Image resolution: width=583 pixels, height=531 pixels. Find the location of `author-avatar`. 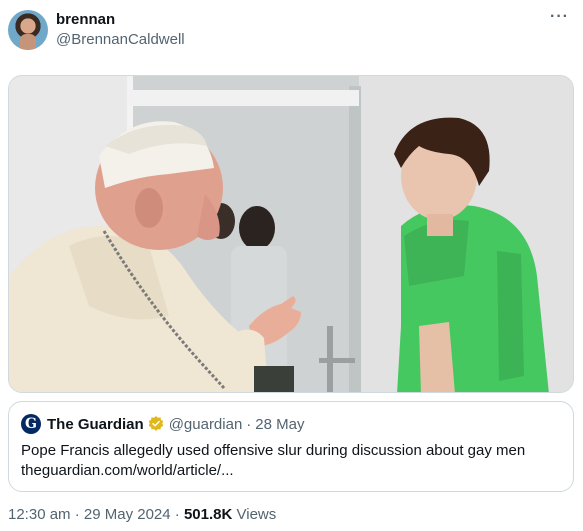

author-avatar is located at coordinates (28, 30).